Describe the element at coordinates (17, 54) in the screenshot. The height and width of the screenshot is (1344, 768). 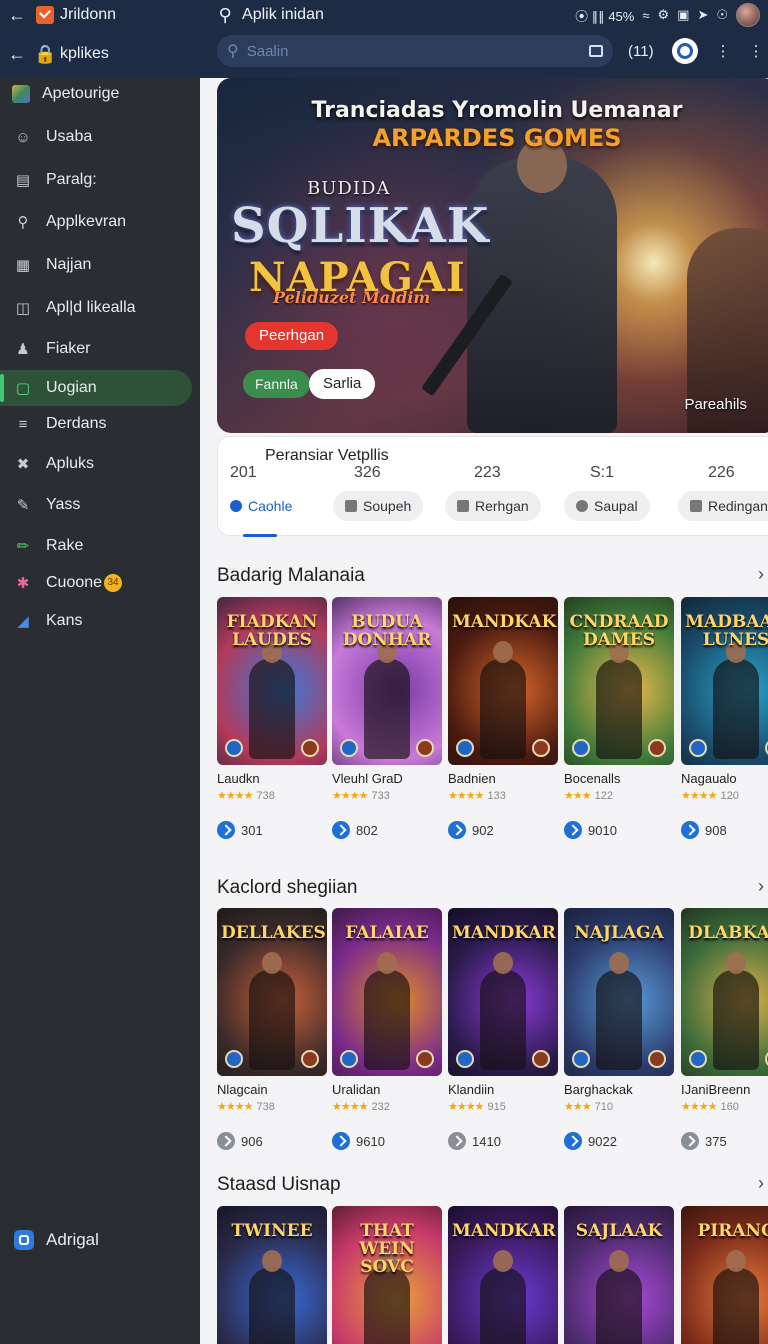
I see `back-icon: ←` at that location.